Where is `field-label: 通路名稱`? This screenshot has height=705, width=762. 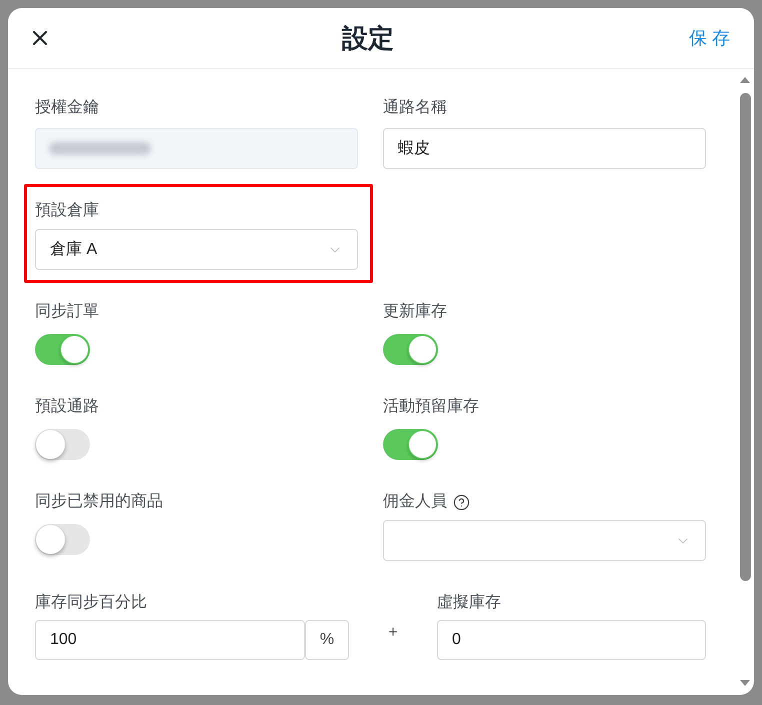 field-label: 通路名稱 is located at coordinates (415, 108).